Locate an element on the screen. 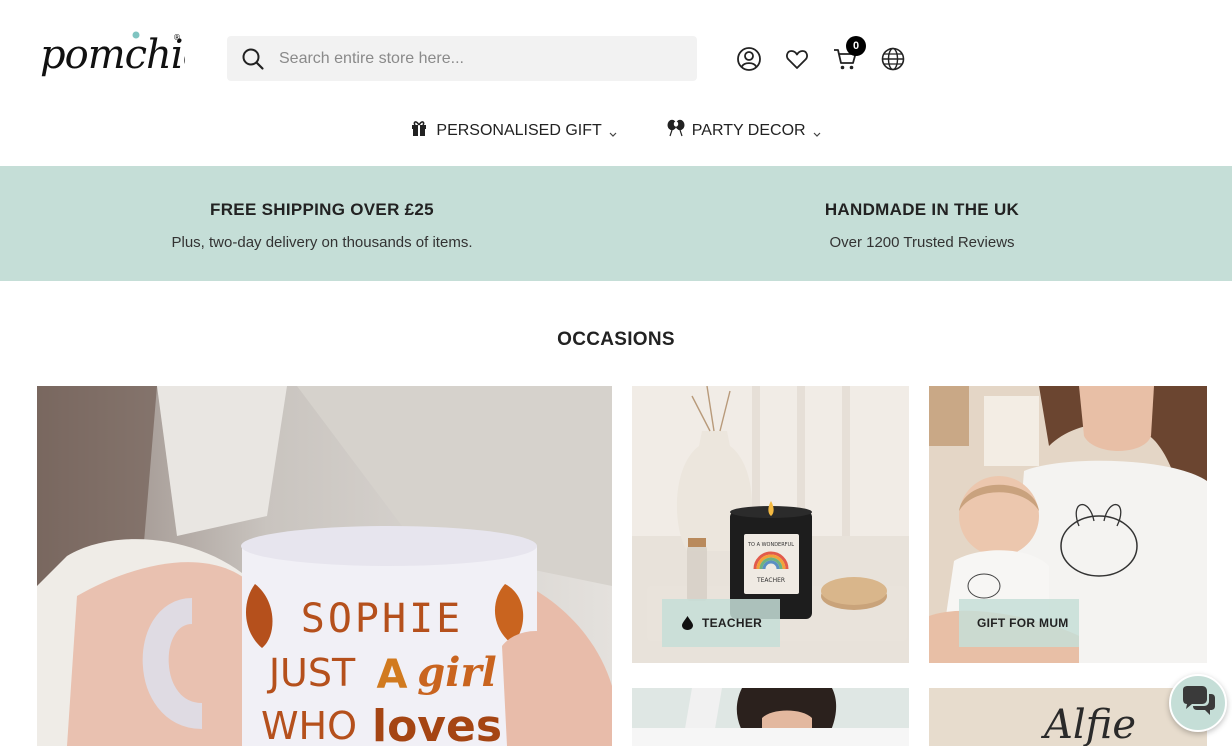 This screenshot has height=746, width=1232. search-icon is located at coordinates (253, 59).